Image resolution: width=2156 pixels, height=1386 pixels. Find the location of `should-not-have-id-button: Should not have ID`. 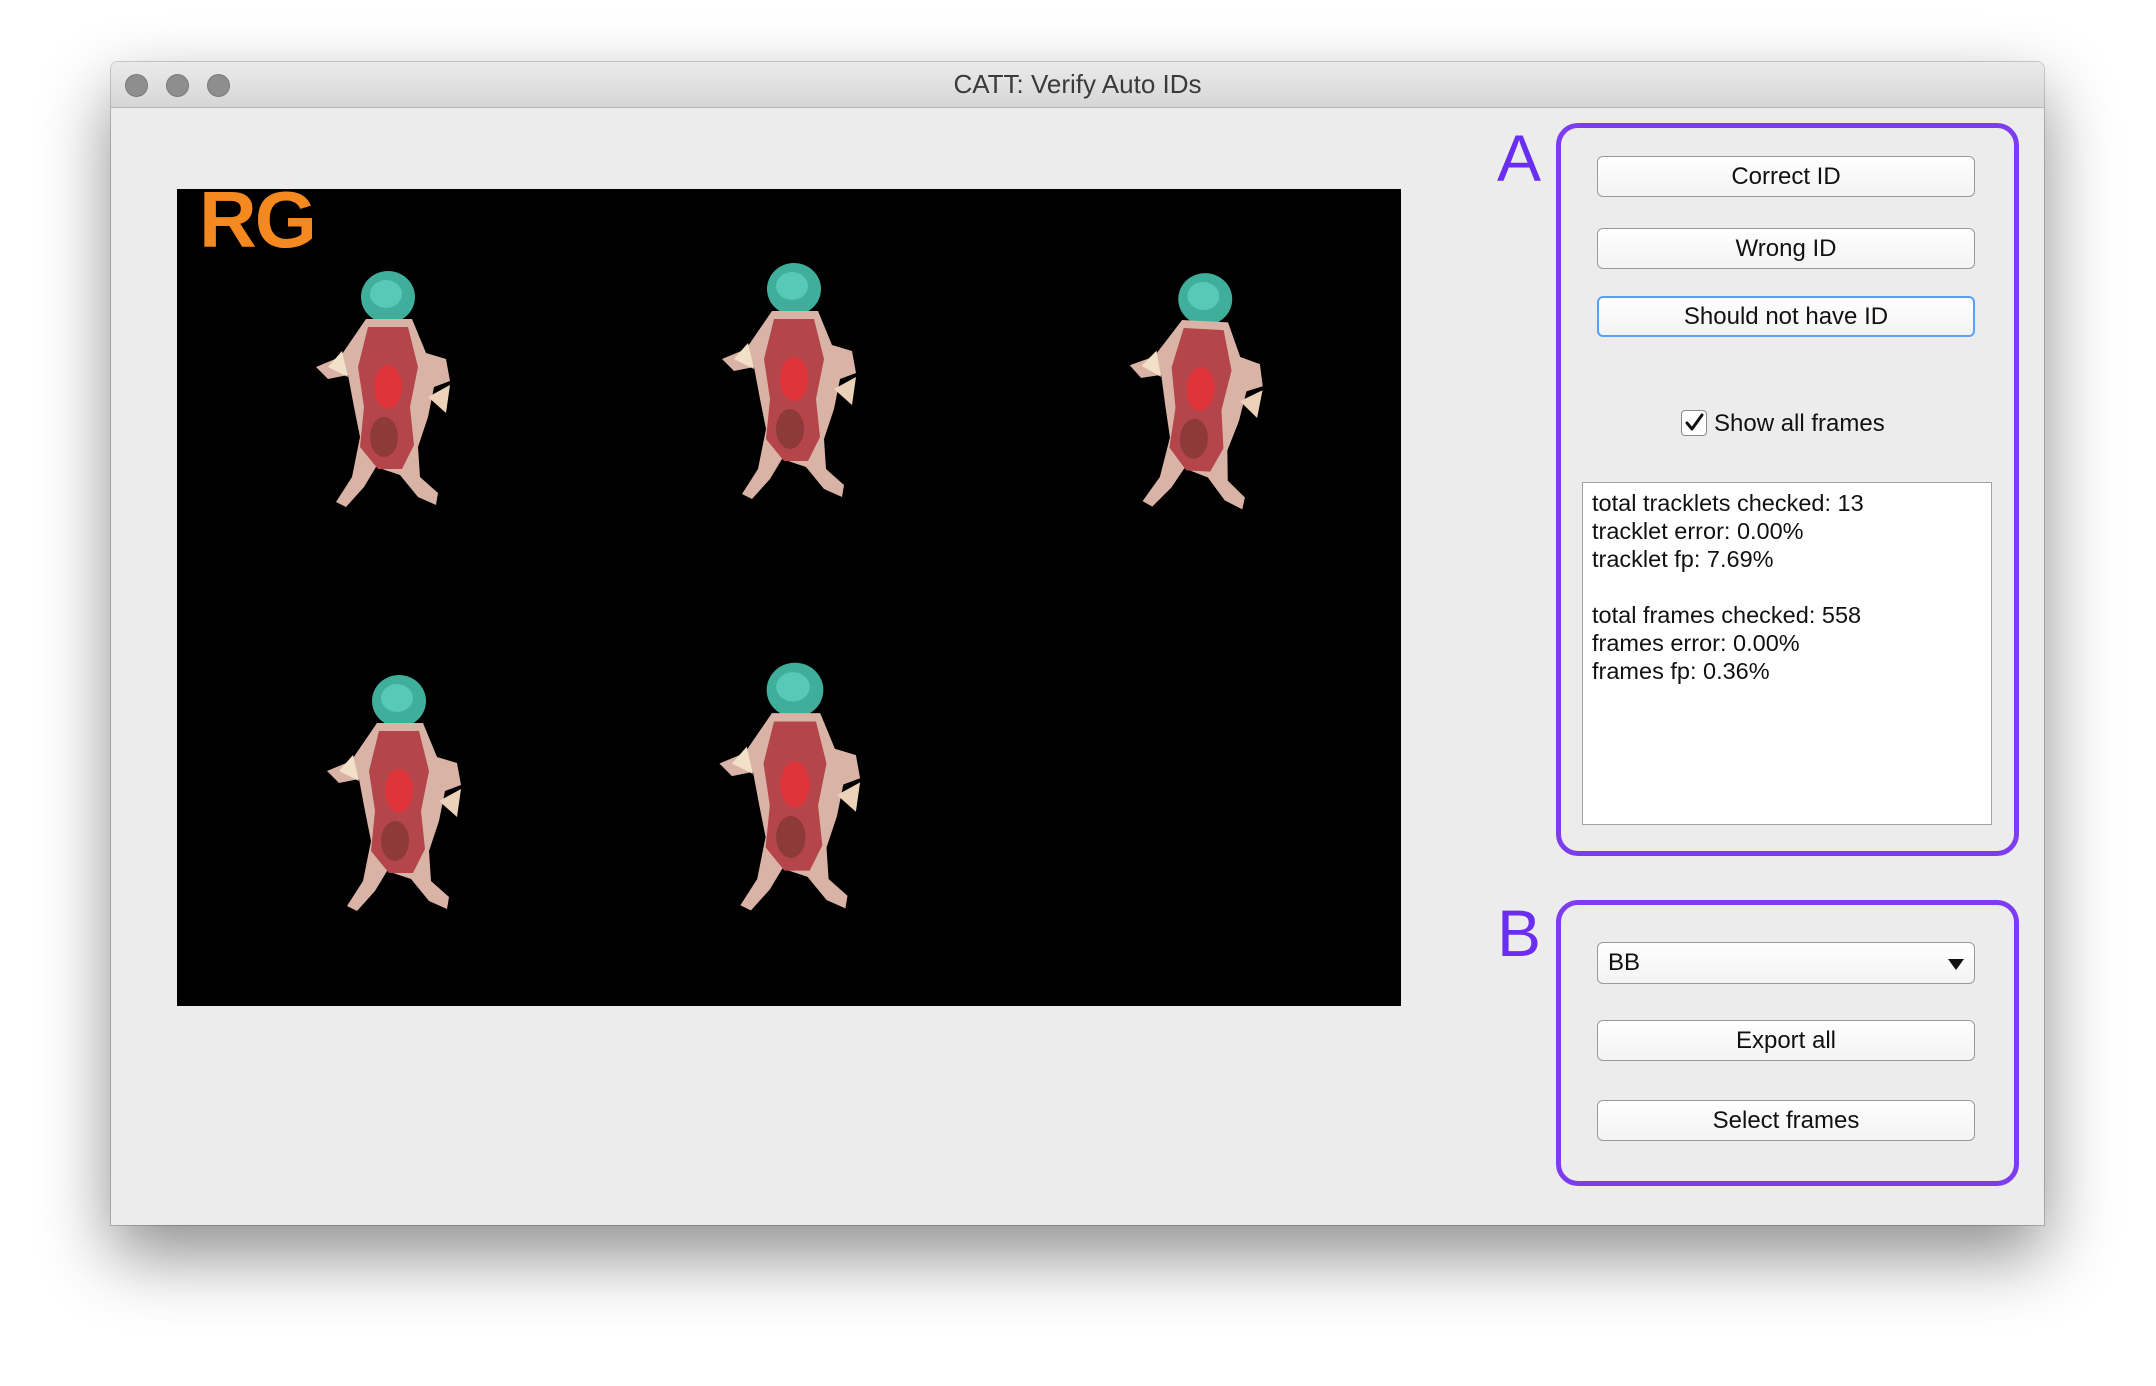

should-not-have-id-button: Should not have ID is located at coordinates (1786, 316).